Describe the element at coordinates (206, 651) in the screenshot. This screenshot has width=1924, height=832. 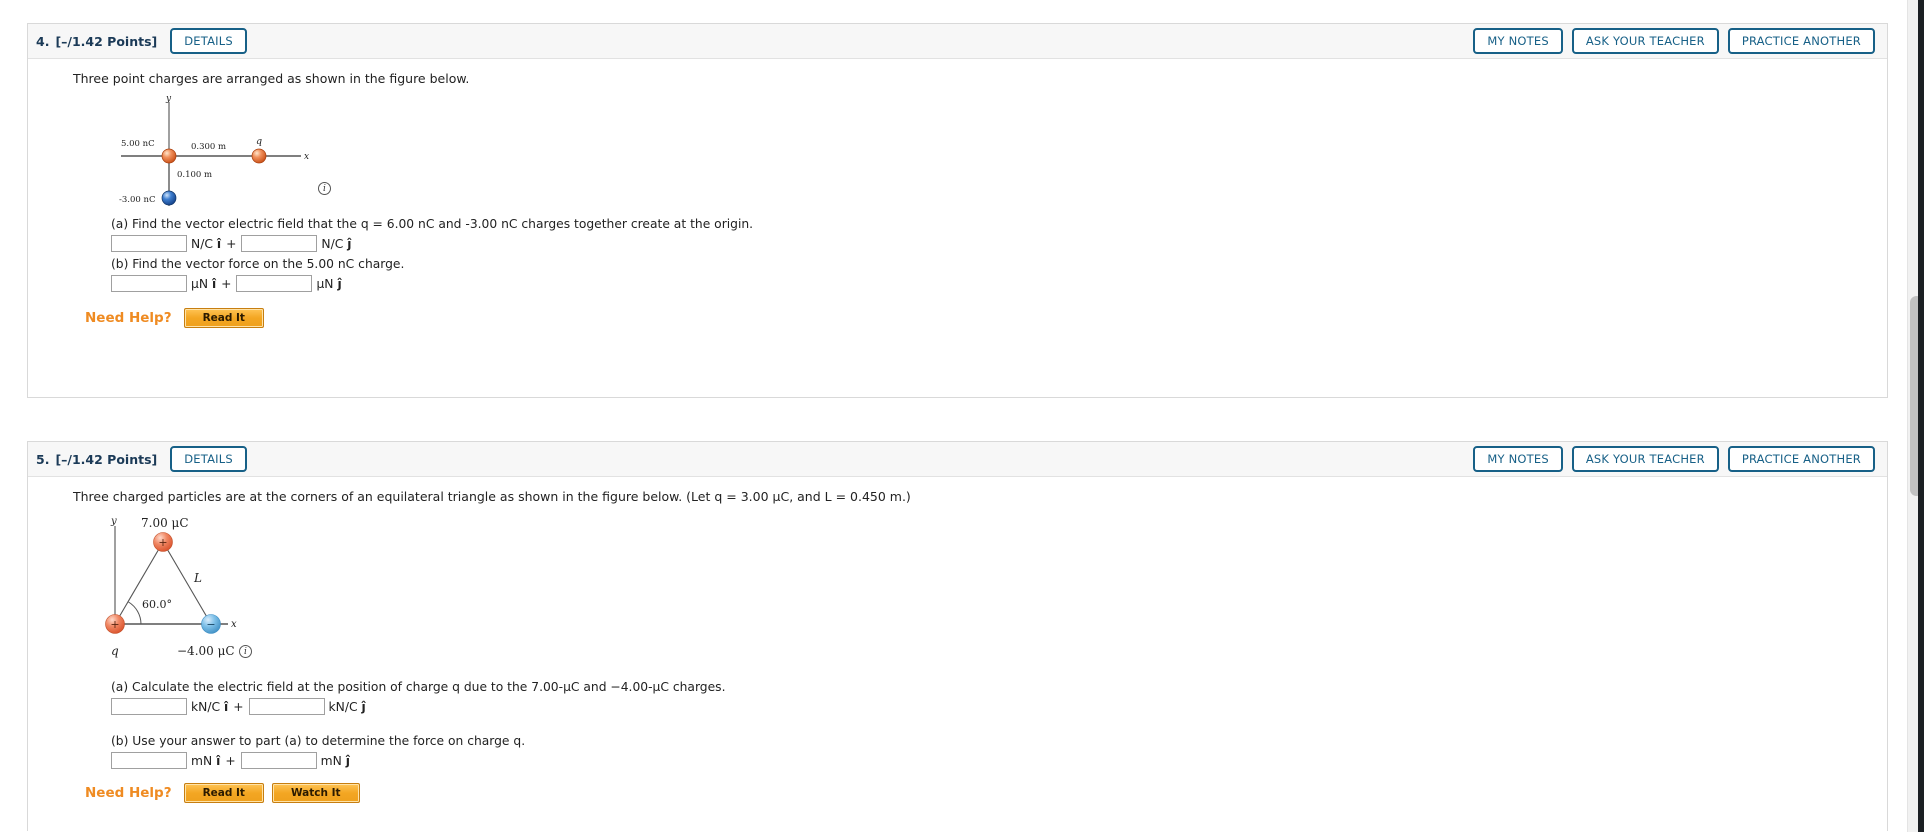
I see `charge-neg4uC-label: −4.00 μC` at that location.